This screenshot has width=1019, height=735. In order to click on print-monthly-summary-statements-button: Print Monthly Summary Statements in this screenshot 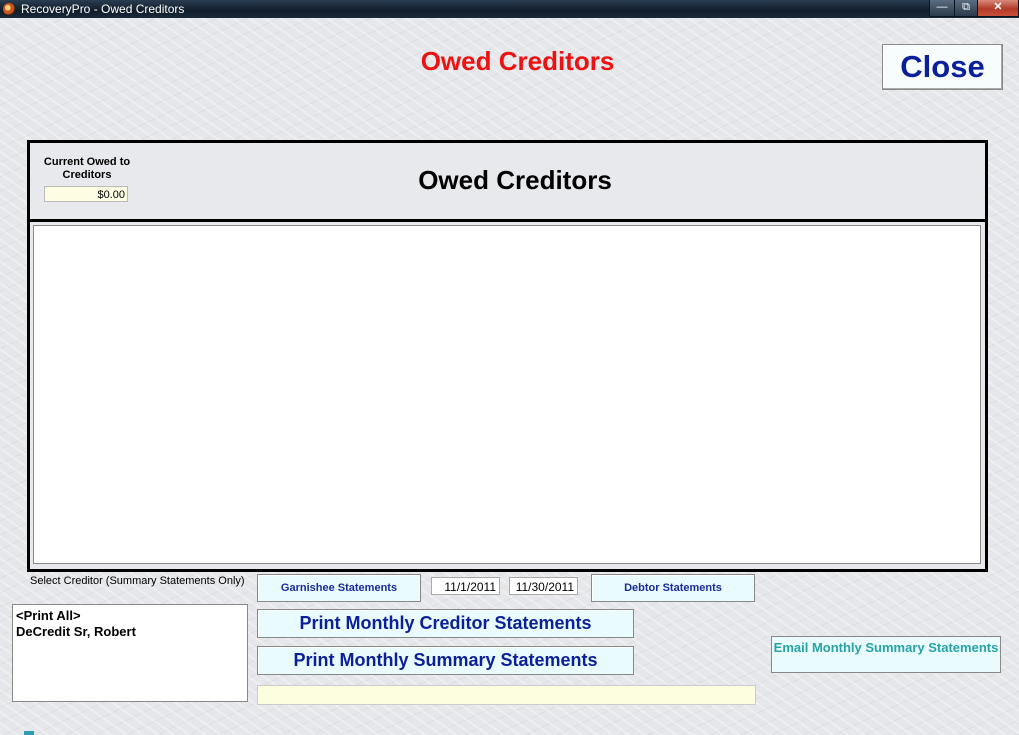, I will do `click(445, 660)`.